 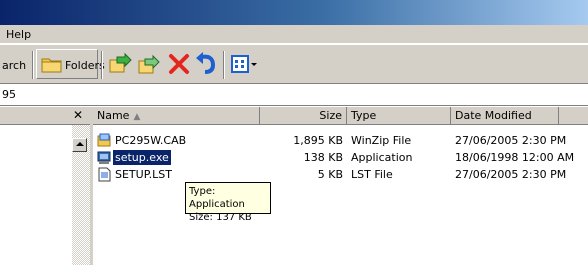 I want to click on close-icon: ✕, so click(x=78, y=115).